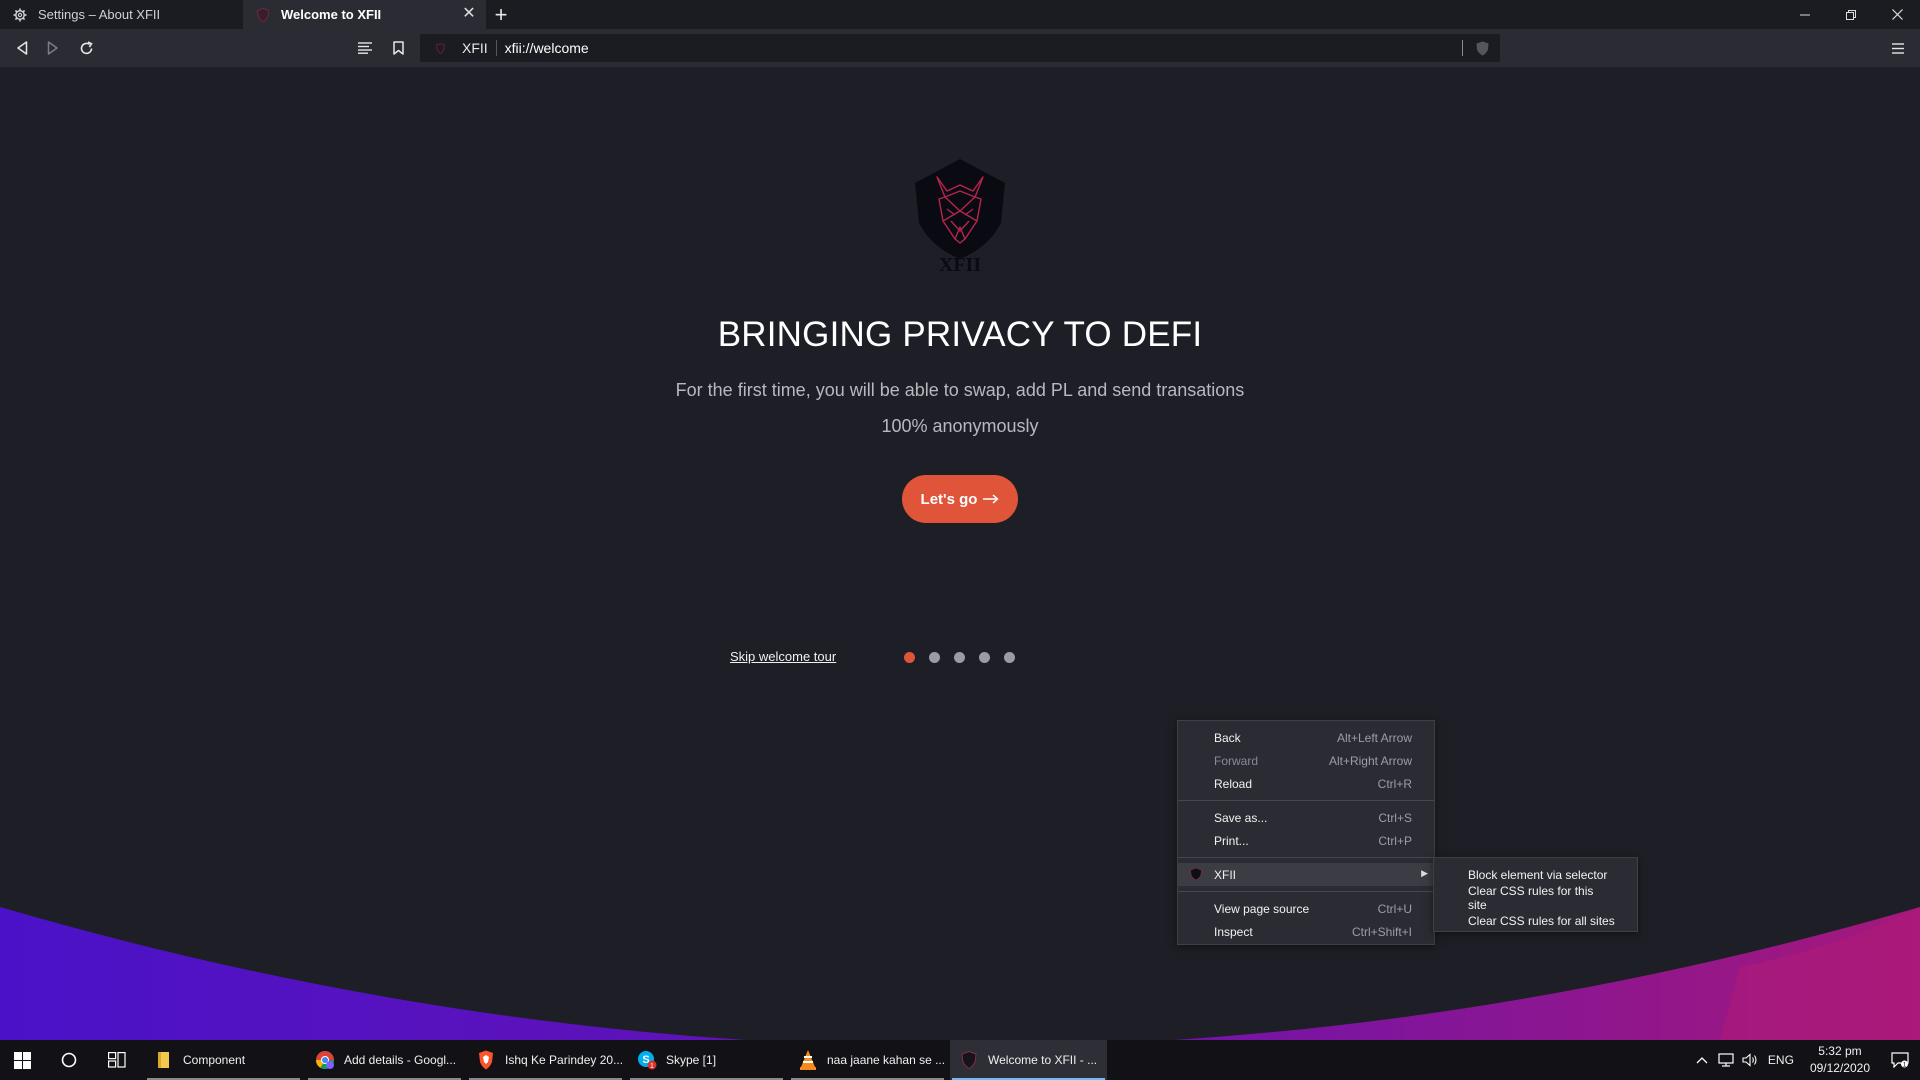 This screenshot has width=1920, height=1080. What do you see at coordinates (1262, 908) in the screenshot?
I see `menu-item-label: View page source` at bounding box center [1262, 908].